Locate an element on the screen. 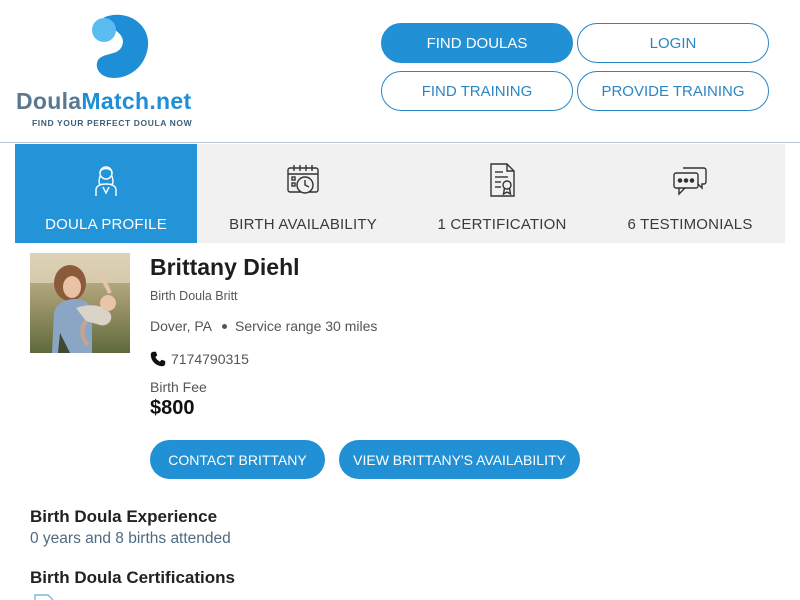 Image resolution: width=800 pixels, height=600 pixels. tab-testimonials: 6 TESTIMONIALS is located at coordinates (690, 193).